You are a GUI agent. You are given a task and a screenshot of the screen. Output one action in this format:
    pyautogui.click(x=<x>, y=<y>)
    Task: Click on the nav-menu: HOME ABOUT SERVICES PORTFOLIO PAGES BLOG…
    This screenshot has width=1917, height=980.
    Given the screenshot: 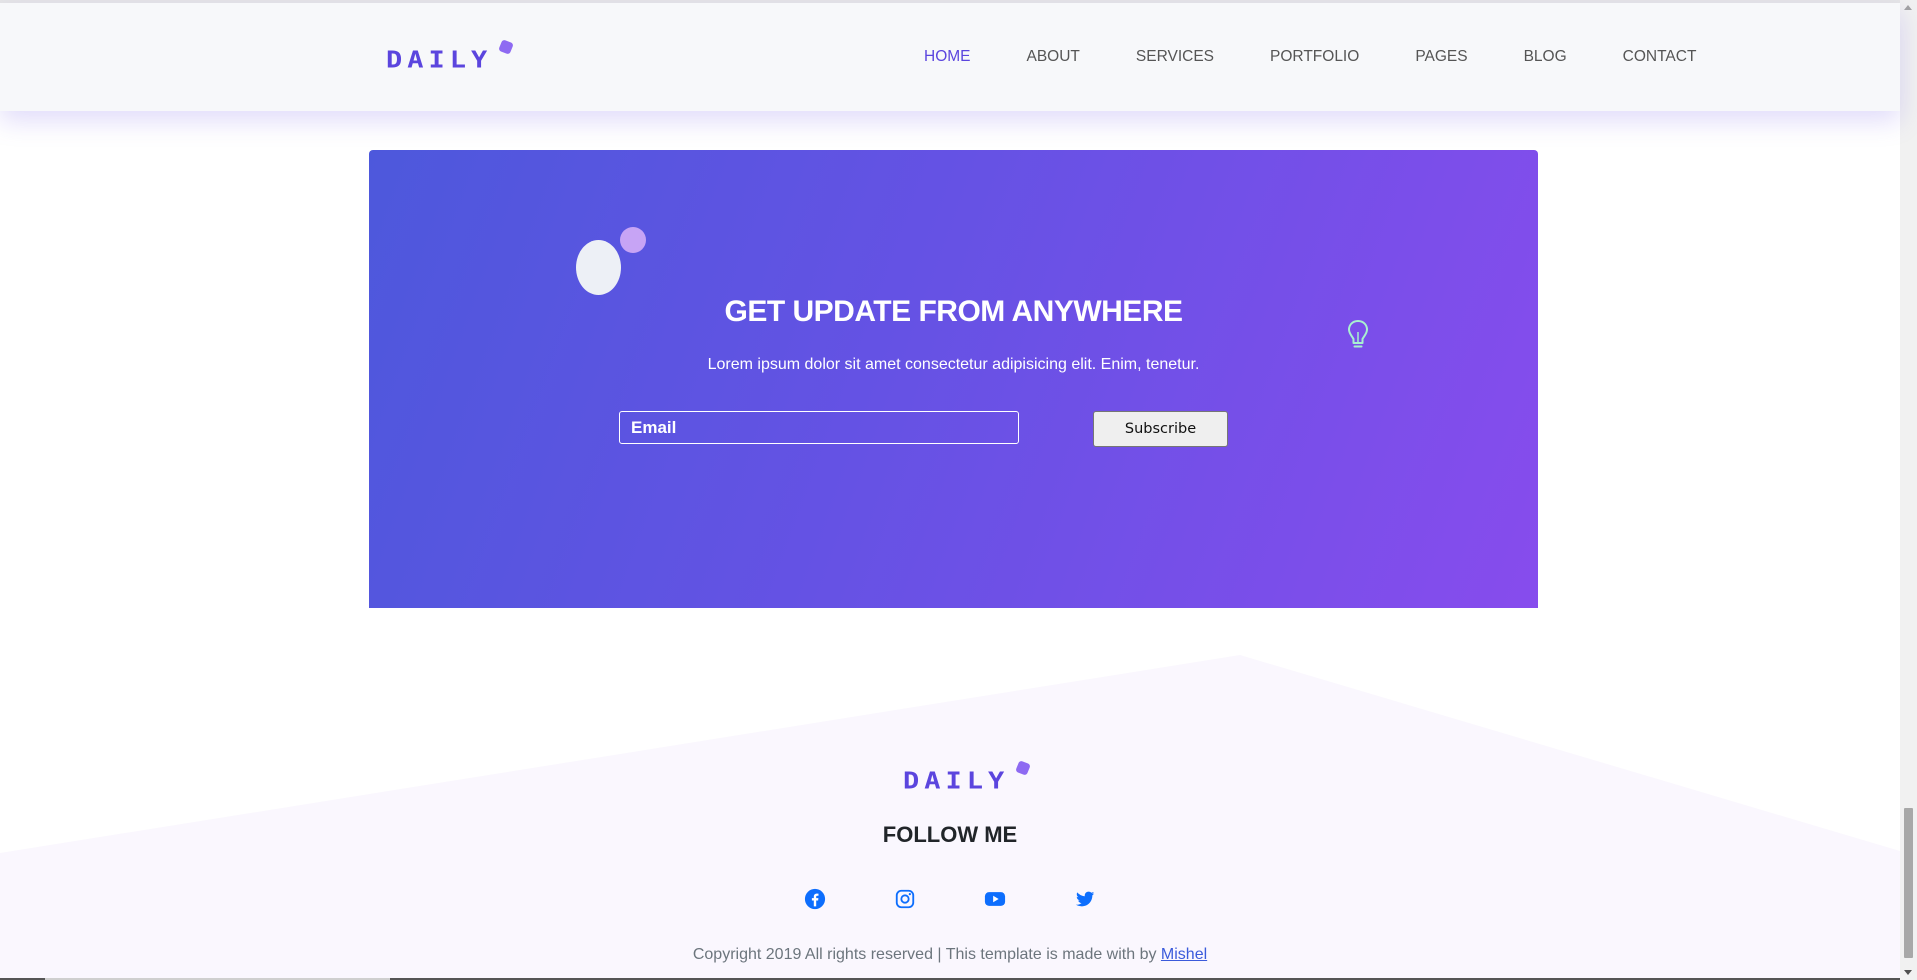 What is the action you would take?
    pyautogui.click(x=1412, y=57)
    